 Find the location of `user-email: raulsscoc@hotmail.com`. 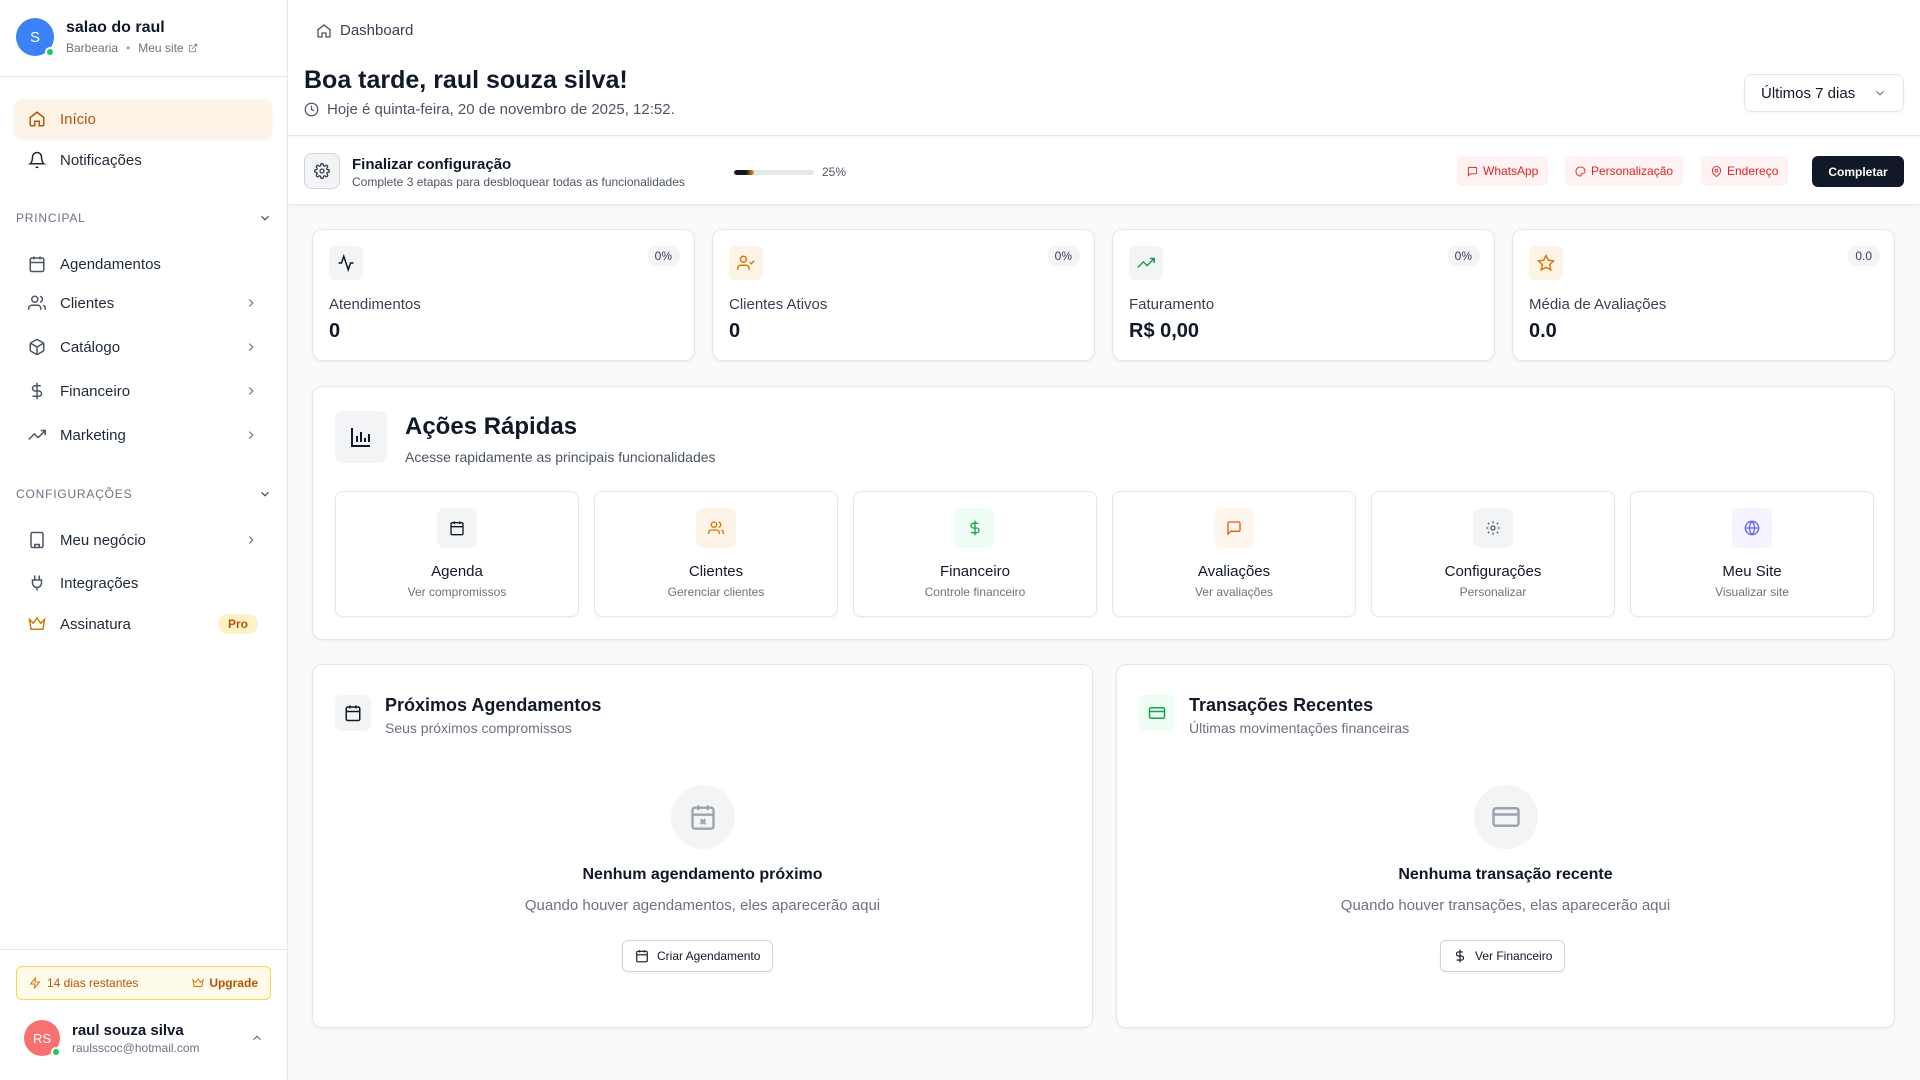

user-email: raulsscoc@hotmail.com is located at coordinates (136, 1047).